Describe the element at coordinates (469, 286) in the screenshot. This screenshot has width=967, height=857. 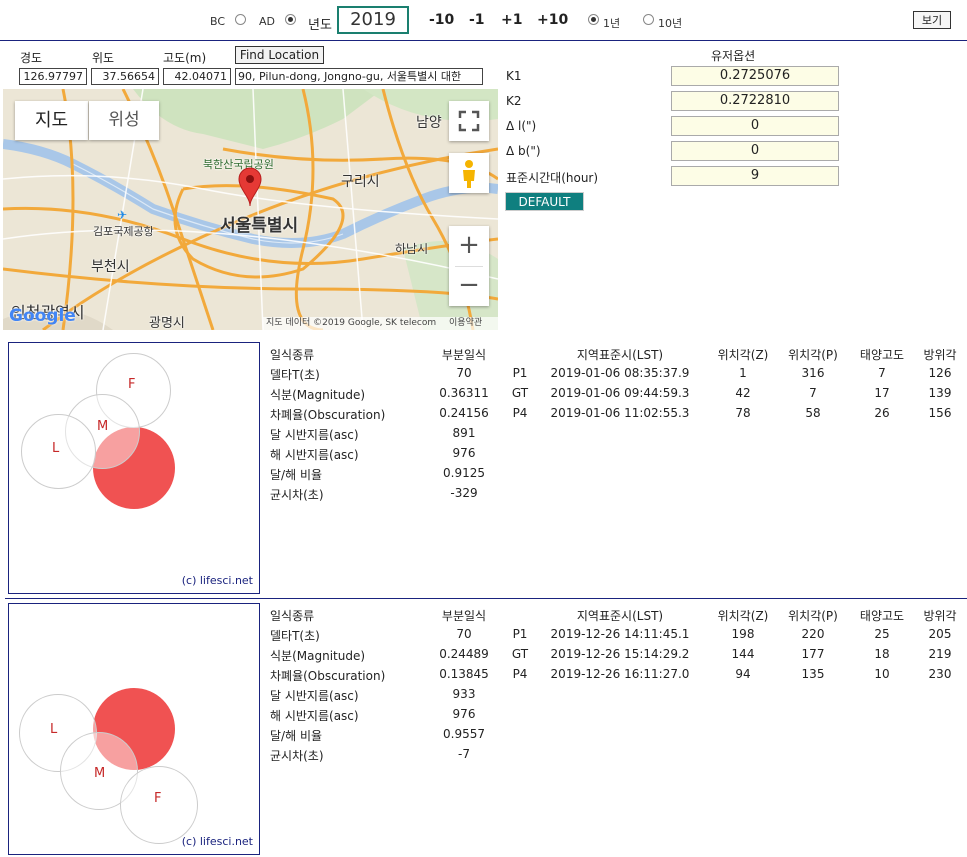
I see `zoom-out-button: −` at that location.